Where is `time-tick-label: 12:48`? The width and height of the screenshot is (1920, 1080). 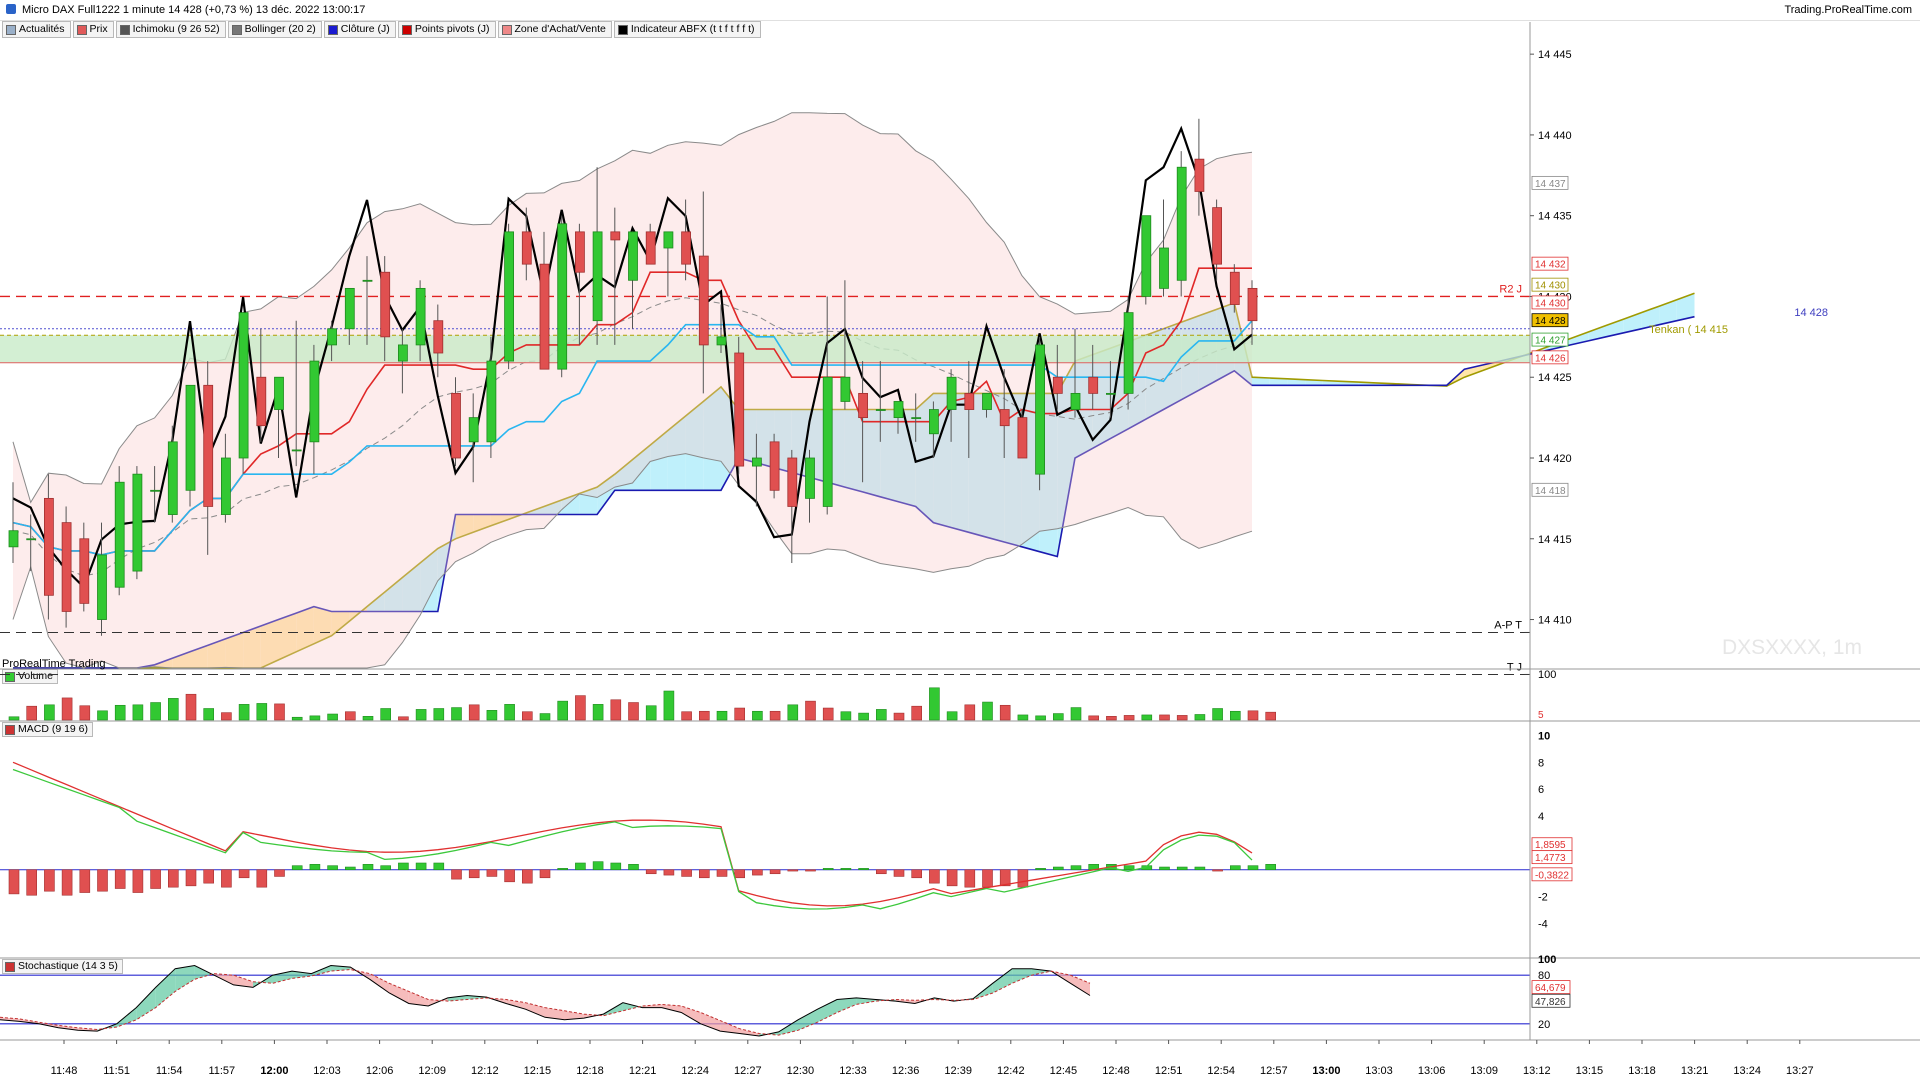 time-tick-label: 12:48 is located at coordinates (1116, 1071).